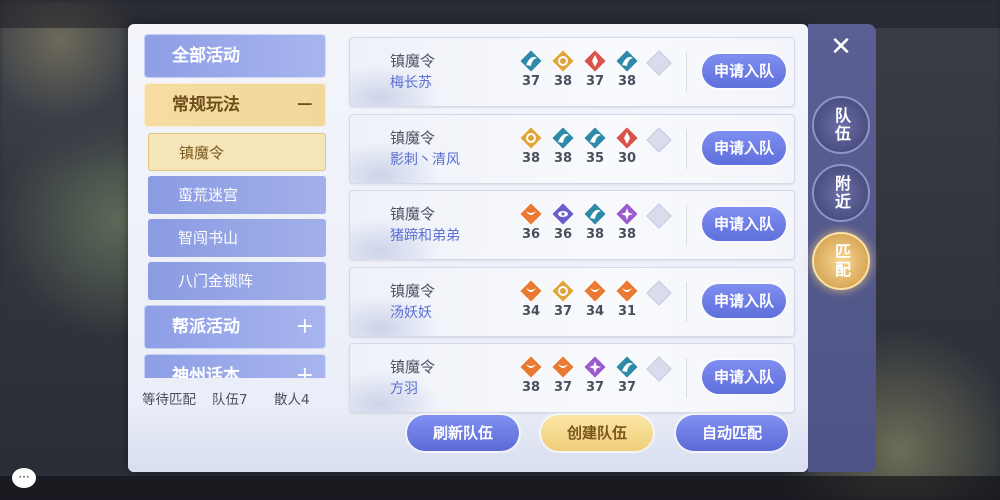  Describe the element at coordinates (411, 312) in the screenshot. I see `team-leader-names: 汤妖妖` at that location.